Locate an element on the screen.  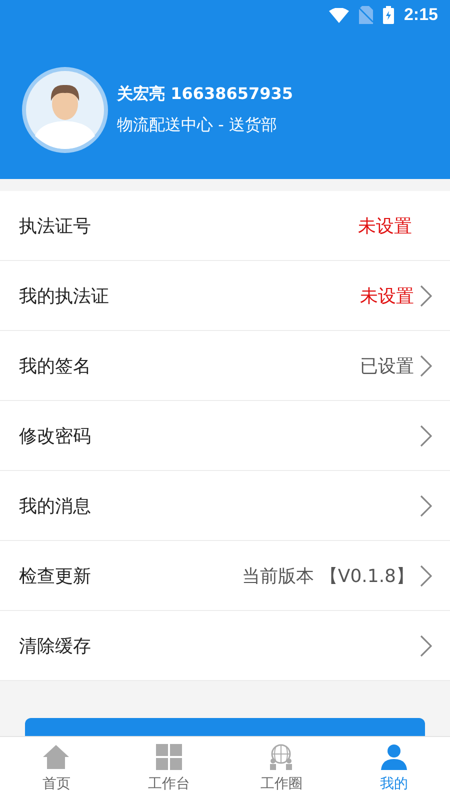
menu-item: 执法证号 未设置 is located at coordinates (225, 226).